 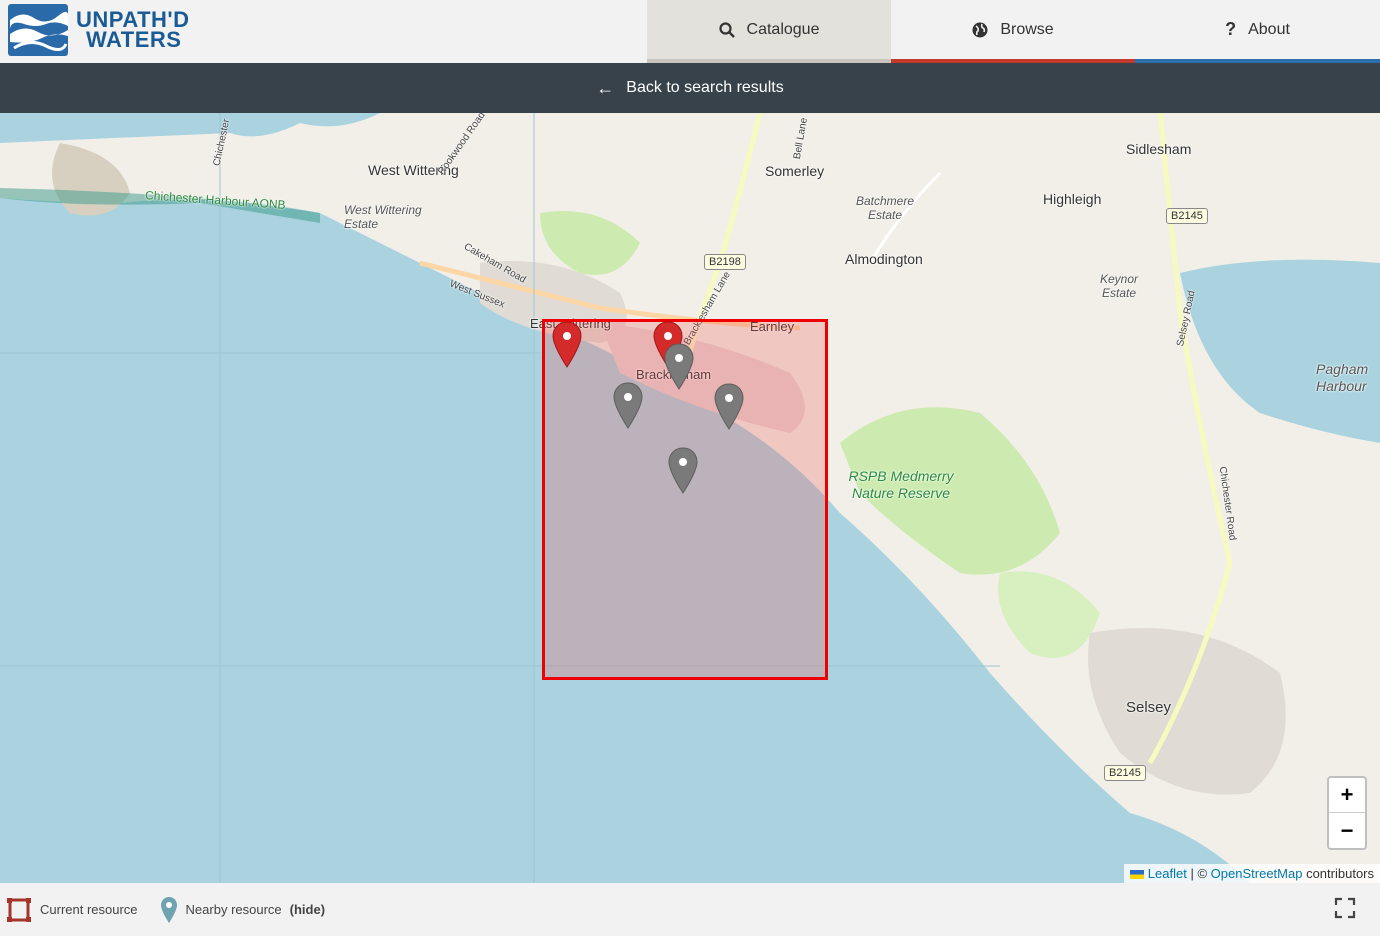 I want to click on site-logo: UNPATH'D WATERS, so click(x=101, y=30).